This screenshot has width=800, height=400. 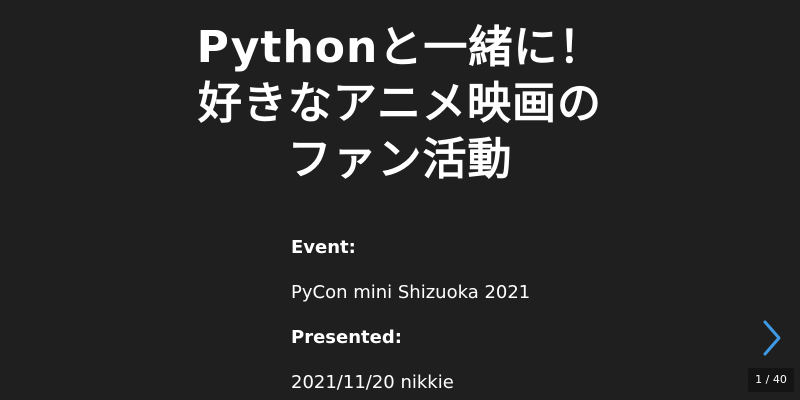 What do you see at coordinates (759, 379) in the screenshot?
I see `current-slide-number: 1` at bounding box center [759, 379].